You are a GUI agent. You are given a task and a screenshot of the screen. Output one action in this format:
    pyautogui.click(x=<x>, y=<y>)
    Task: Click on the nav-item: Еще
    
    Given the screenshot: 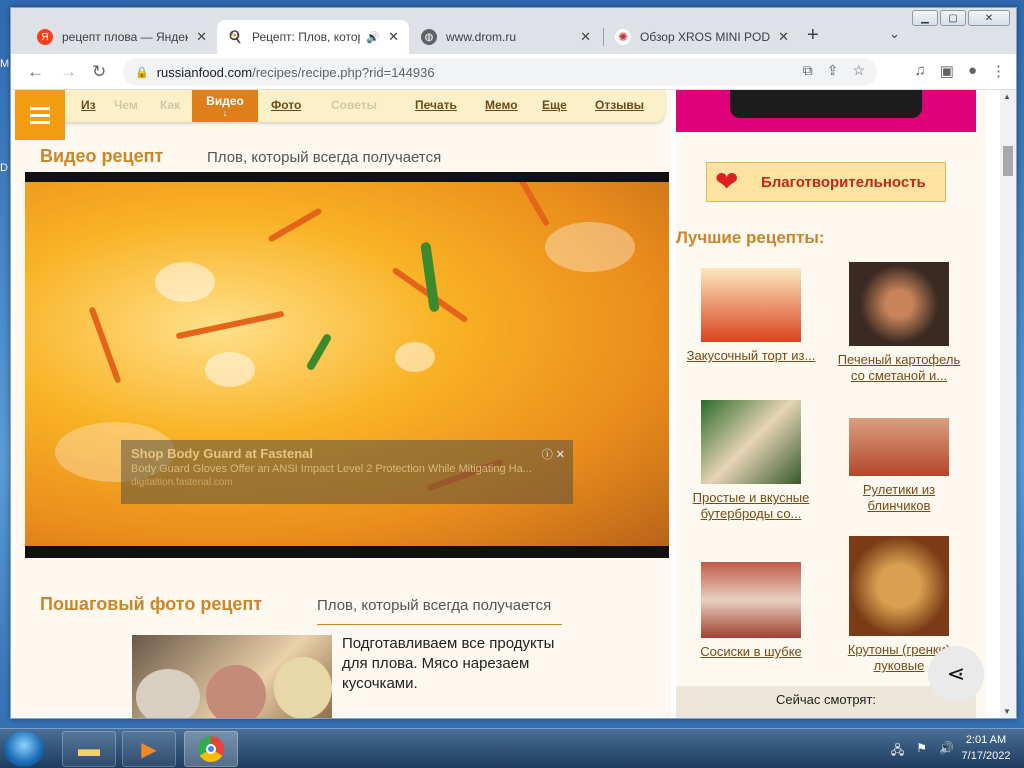 What is the action you would take?
    pyautogui.click(x=554, y=105)
    